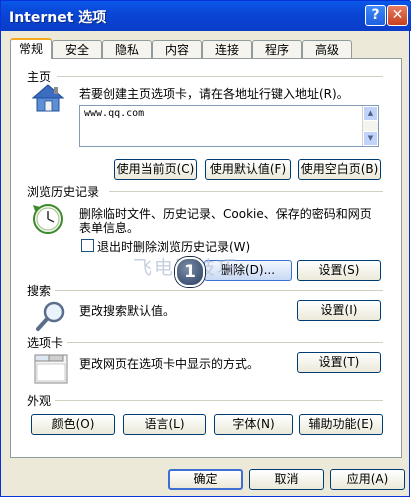 The height and width of the screenshot is (499, 412). I want to click on search-description: 更改搜索默认值。, so click(127, 311).